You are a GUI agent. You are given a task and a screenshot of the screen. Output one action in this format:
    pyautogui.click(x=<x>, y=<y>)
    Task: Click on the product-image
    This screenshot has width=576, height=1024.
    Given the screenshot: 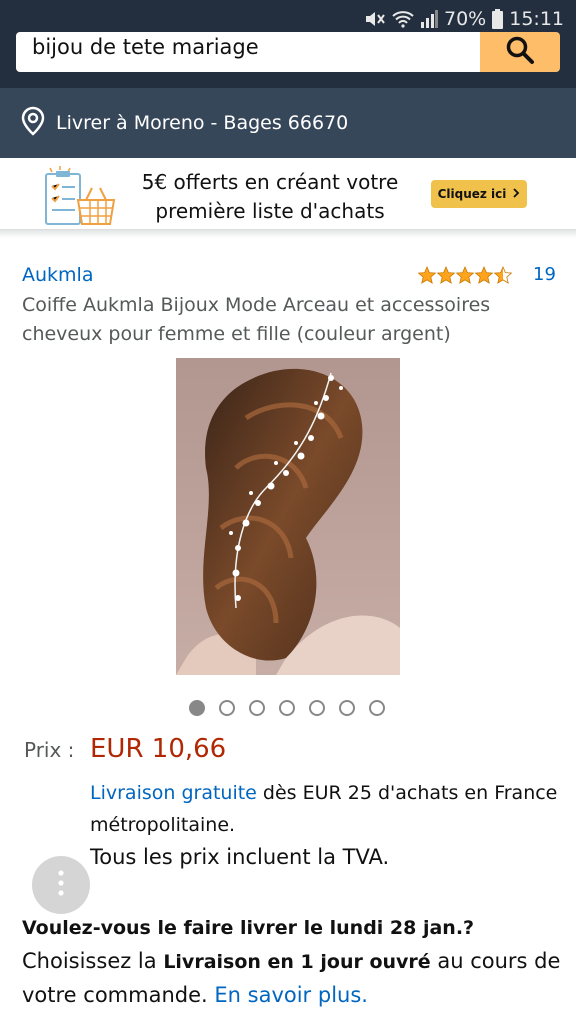 What is the action you would take?
    pyautogui.click(x=288, y=516)
    